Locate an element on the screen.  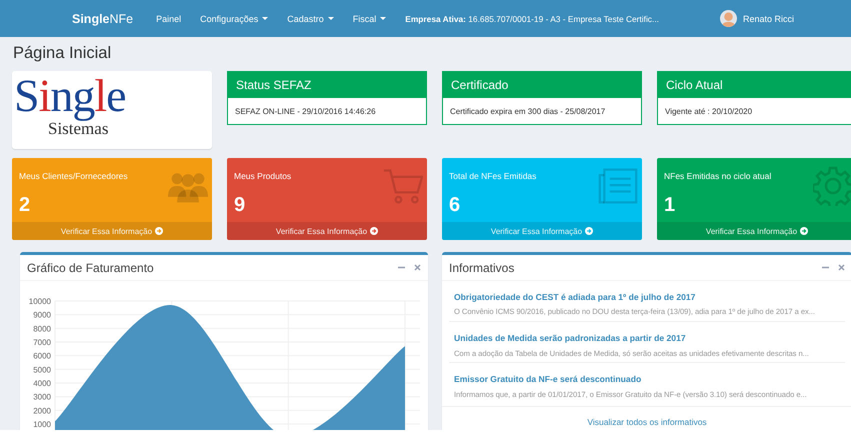
stat-label: NFes Emitidas no ciclo atual is located at coordinates (718, 176).